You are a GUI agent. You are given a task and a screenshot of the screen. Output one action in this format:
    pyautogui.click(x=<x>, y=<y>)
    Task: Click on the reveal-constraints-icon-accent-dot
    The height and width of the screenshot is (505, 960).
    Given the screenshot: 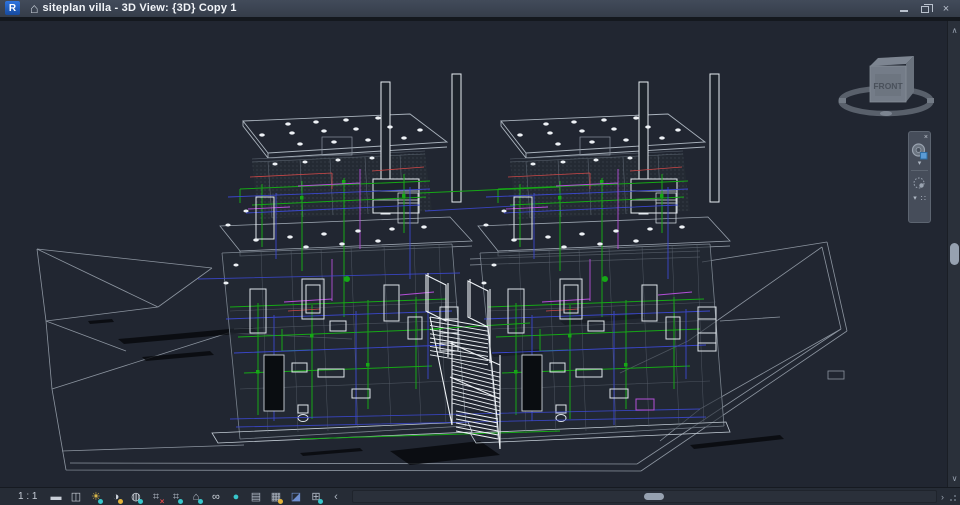 What is the action you would take?
    pyautogui.click(x=321, y=501)
    